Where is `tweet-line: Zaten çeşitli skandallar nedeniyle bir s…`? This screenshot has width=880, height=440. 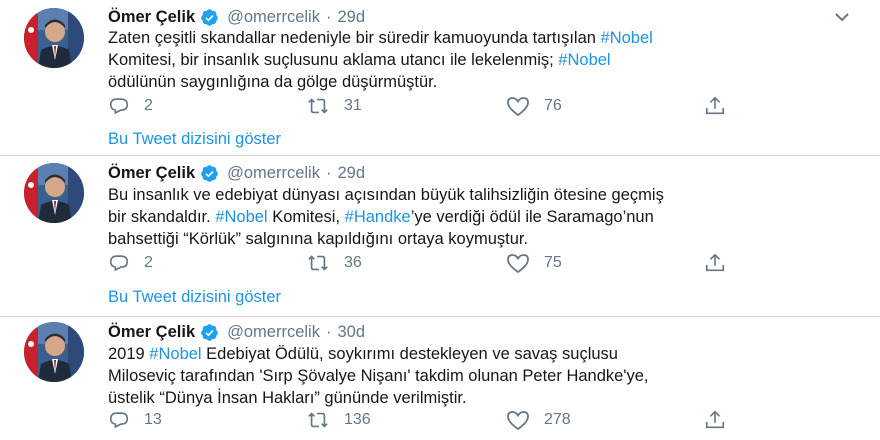
tweet-line: Zaten çeşitli skandallar nedeniyle bir s… is located at coordinates (478, 38).